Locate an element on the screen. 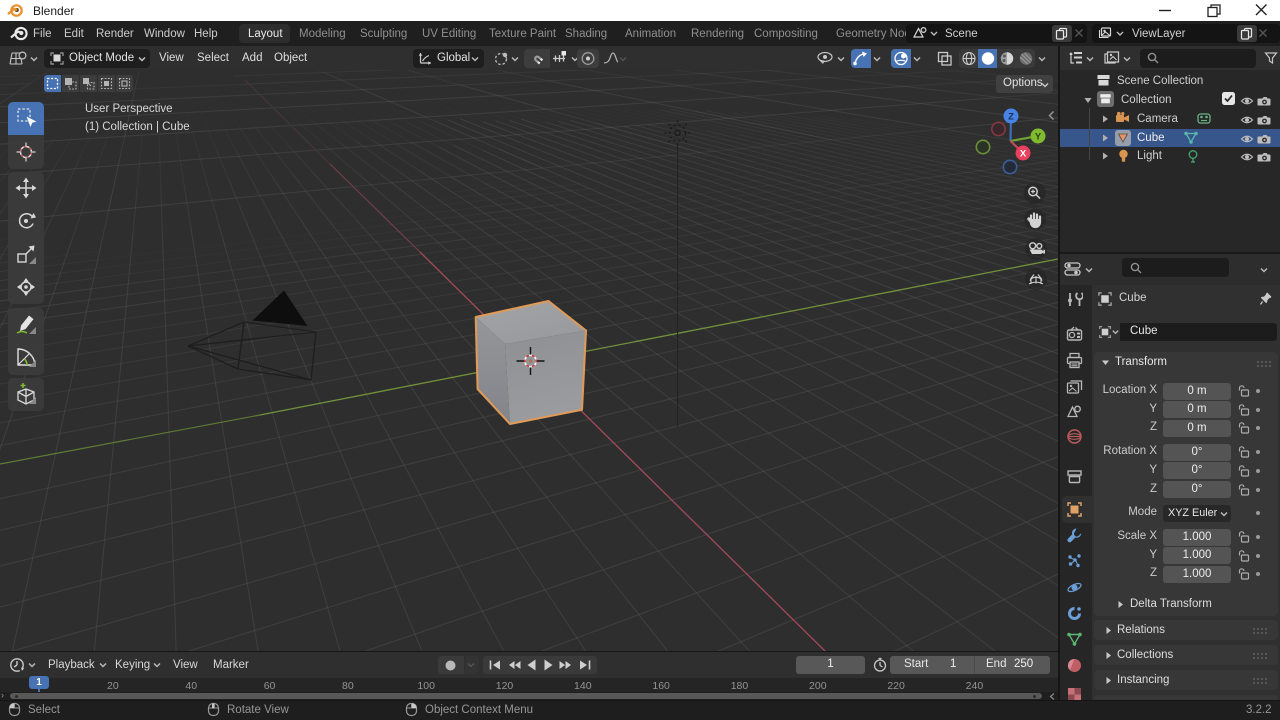 The width and height of the screenshot is (1280, 720). svg-text: Y is located at coordinates (1038, 137).